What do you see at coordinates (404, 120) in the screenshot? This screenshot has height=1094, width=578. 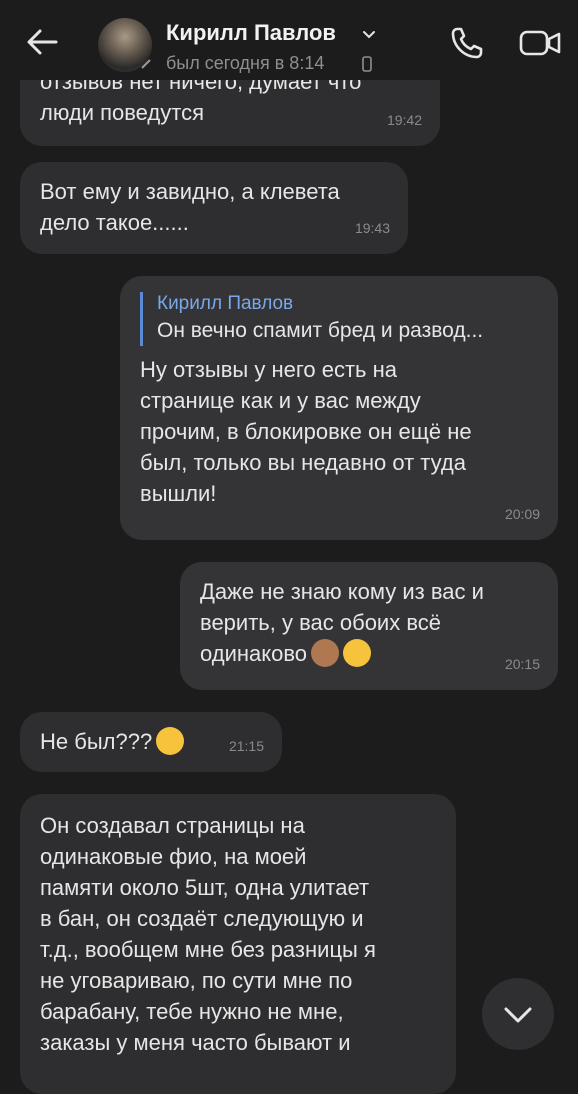 I see `message-time: 19:42` at bounding box center [404, 120].